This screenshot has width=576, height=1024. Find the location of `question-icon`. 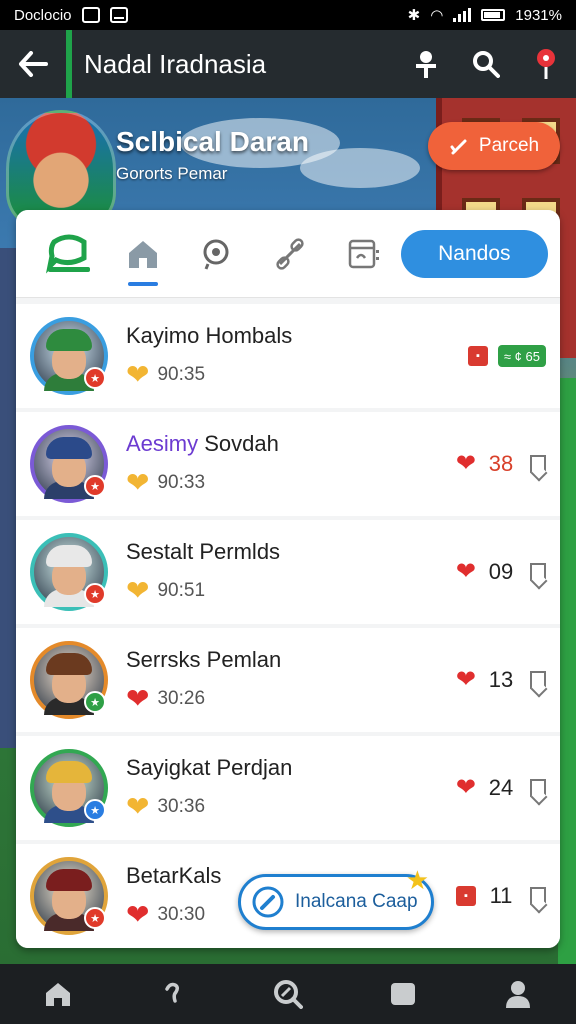

question-icon is located at coordinates (172, 992).